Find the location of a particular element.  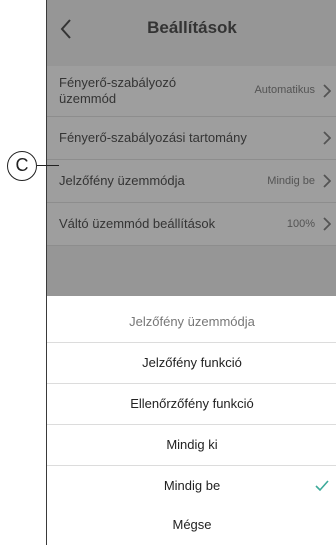

callout-marker: C is located at coordinates (22, 166).